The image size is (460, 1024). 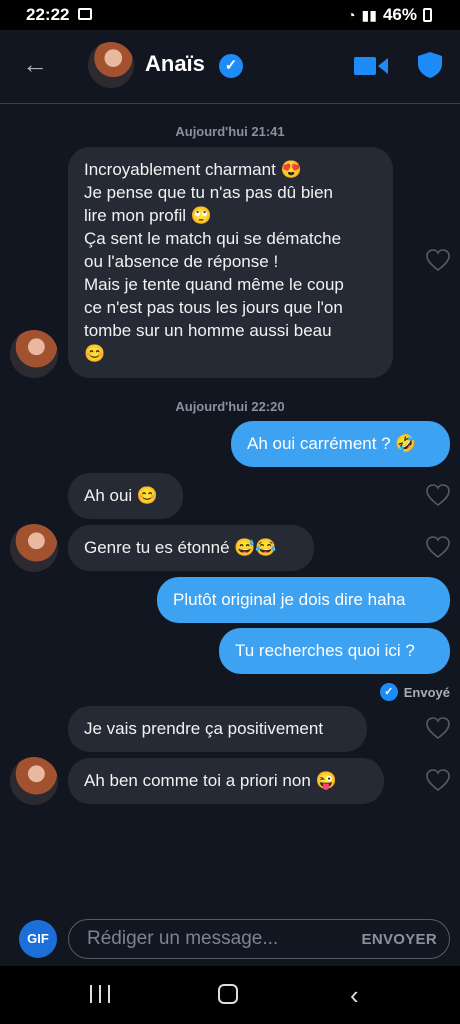 What do you see at coordinates (369, 14) in the screenshot?
I see `signal-icon: ▮▮` at bounding box center [369, 14].